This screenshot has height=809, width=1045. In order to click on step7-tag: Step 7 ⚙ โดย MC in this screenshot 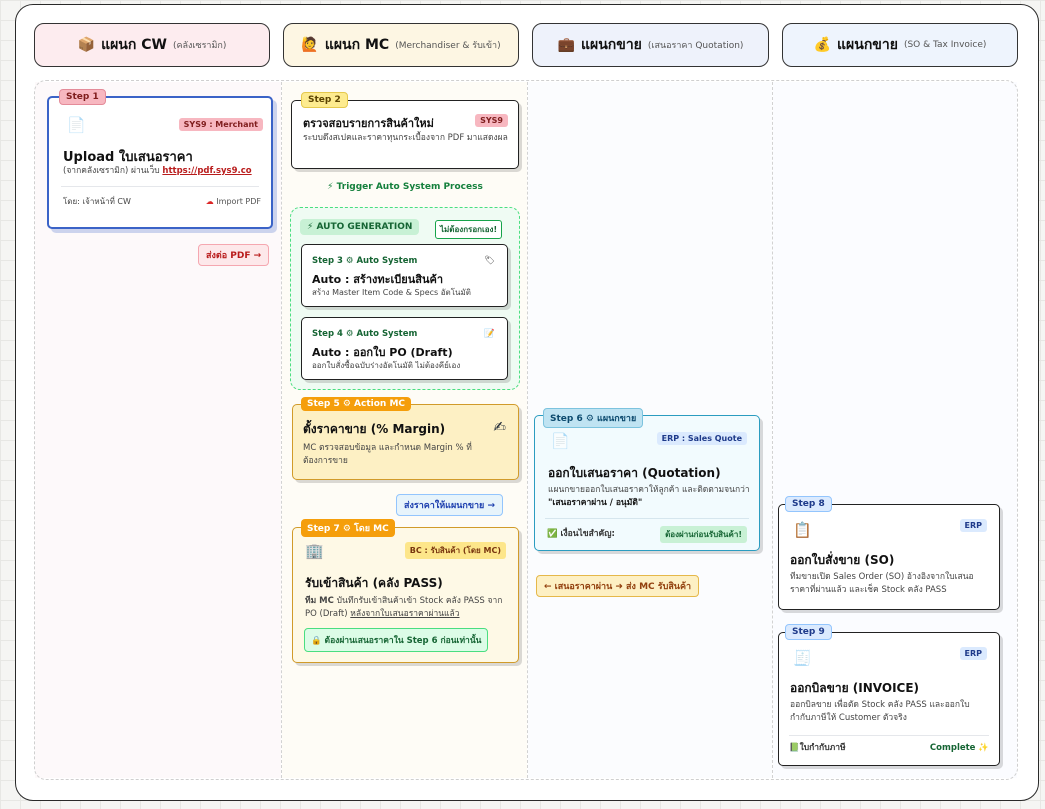, I will do `click(348, 528)`.